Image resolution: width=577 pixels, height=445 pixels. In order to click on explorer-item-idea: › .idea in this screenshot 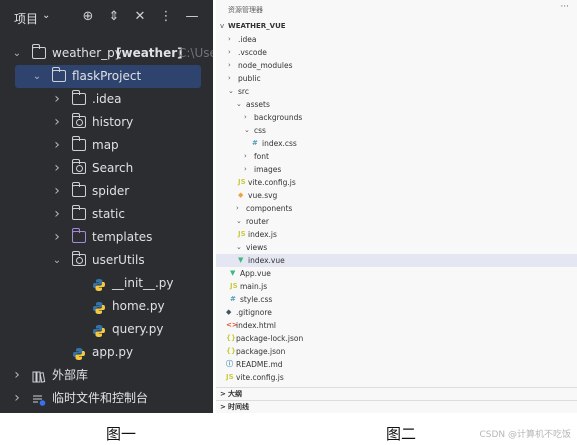, I will do `click(396, 39)`.